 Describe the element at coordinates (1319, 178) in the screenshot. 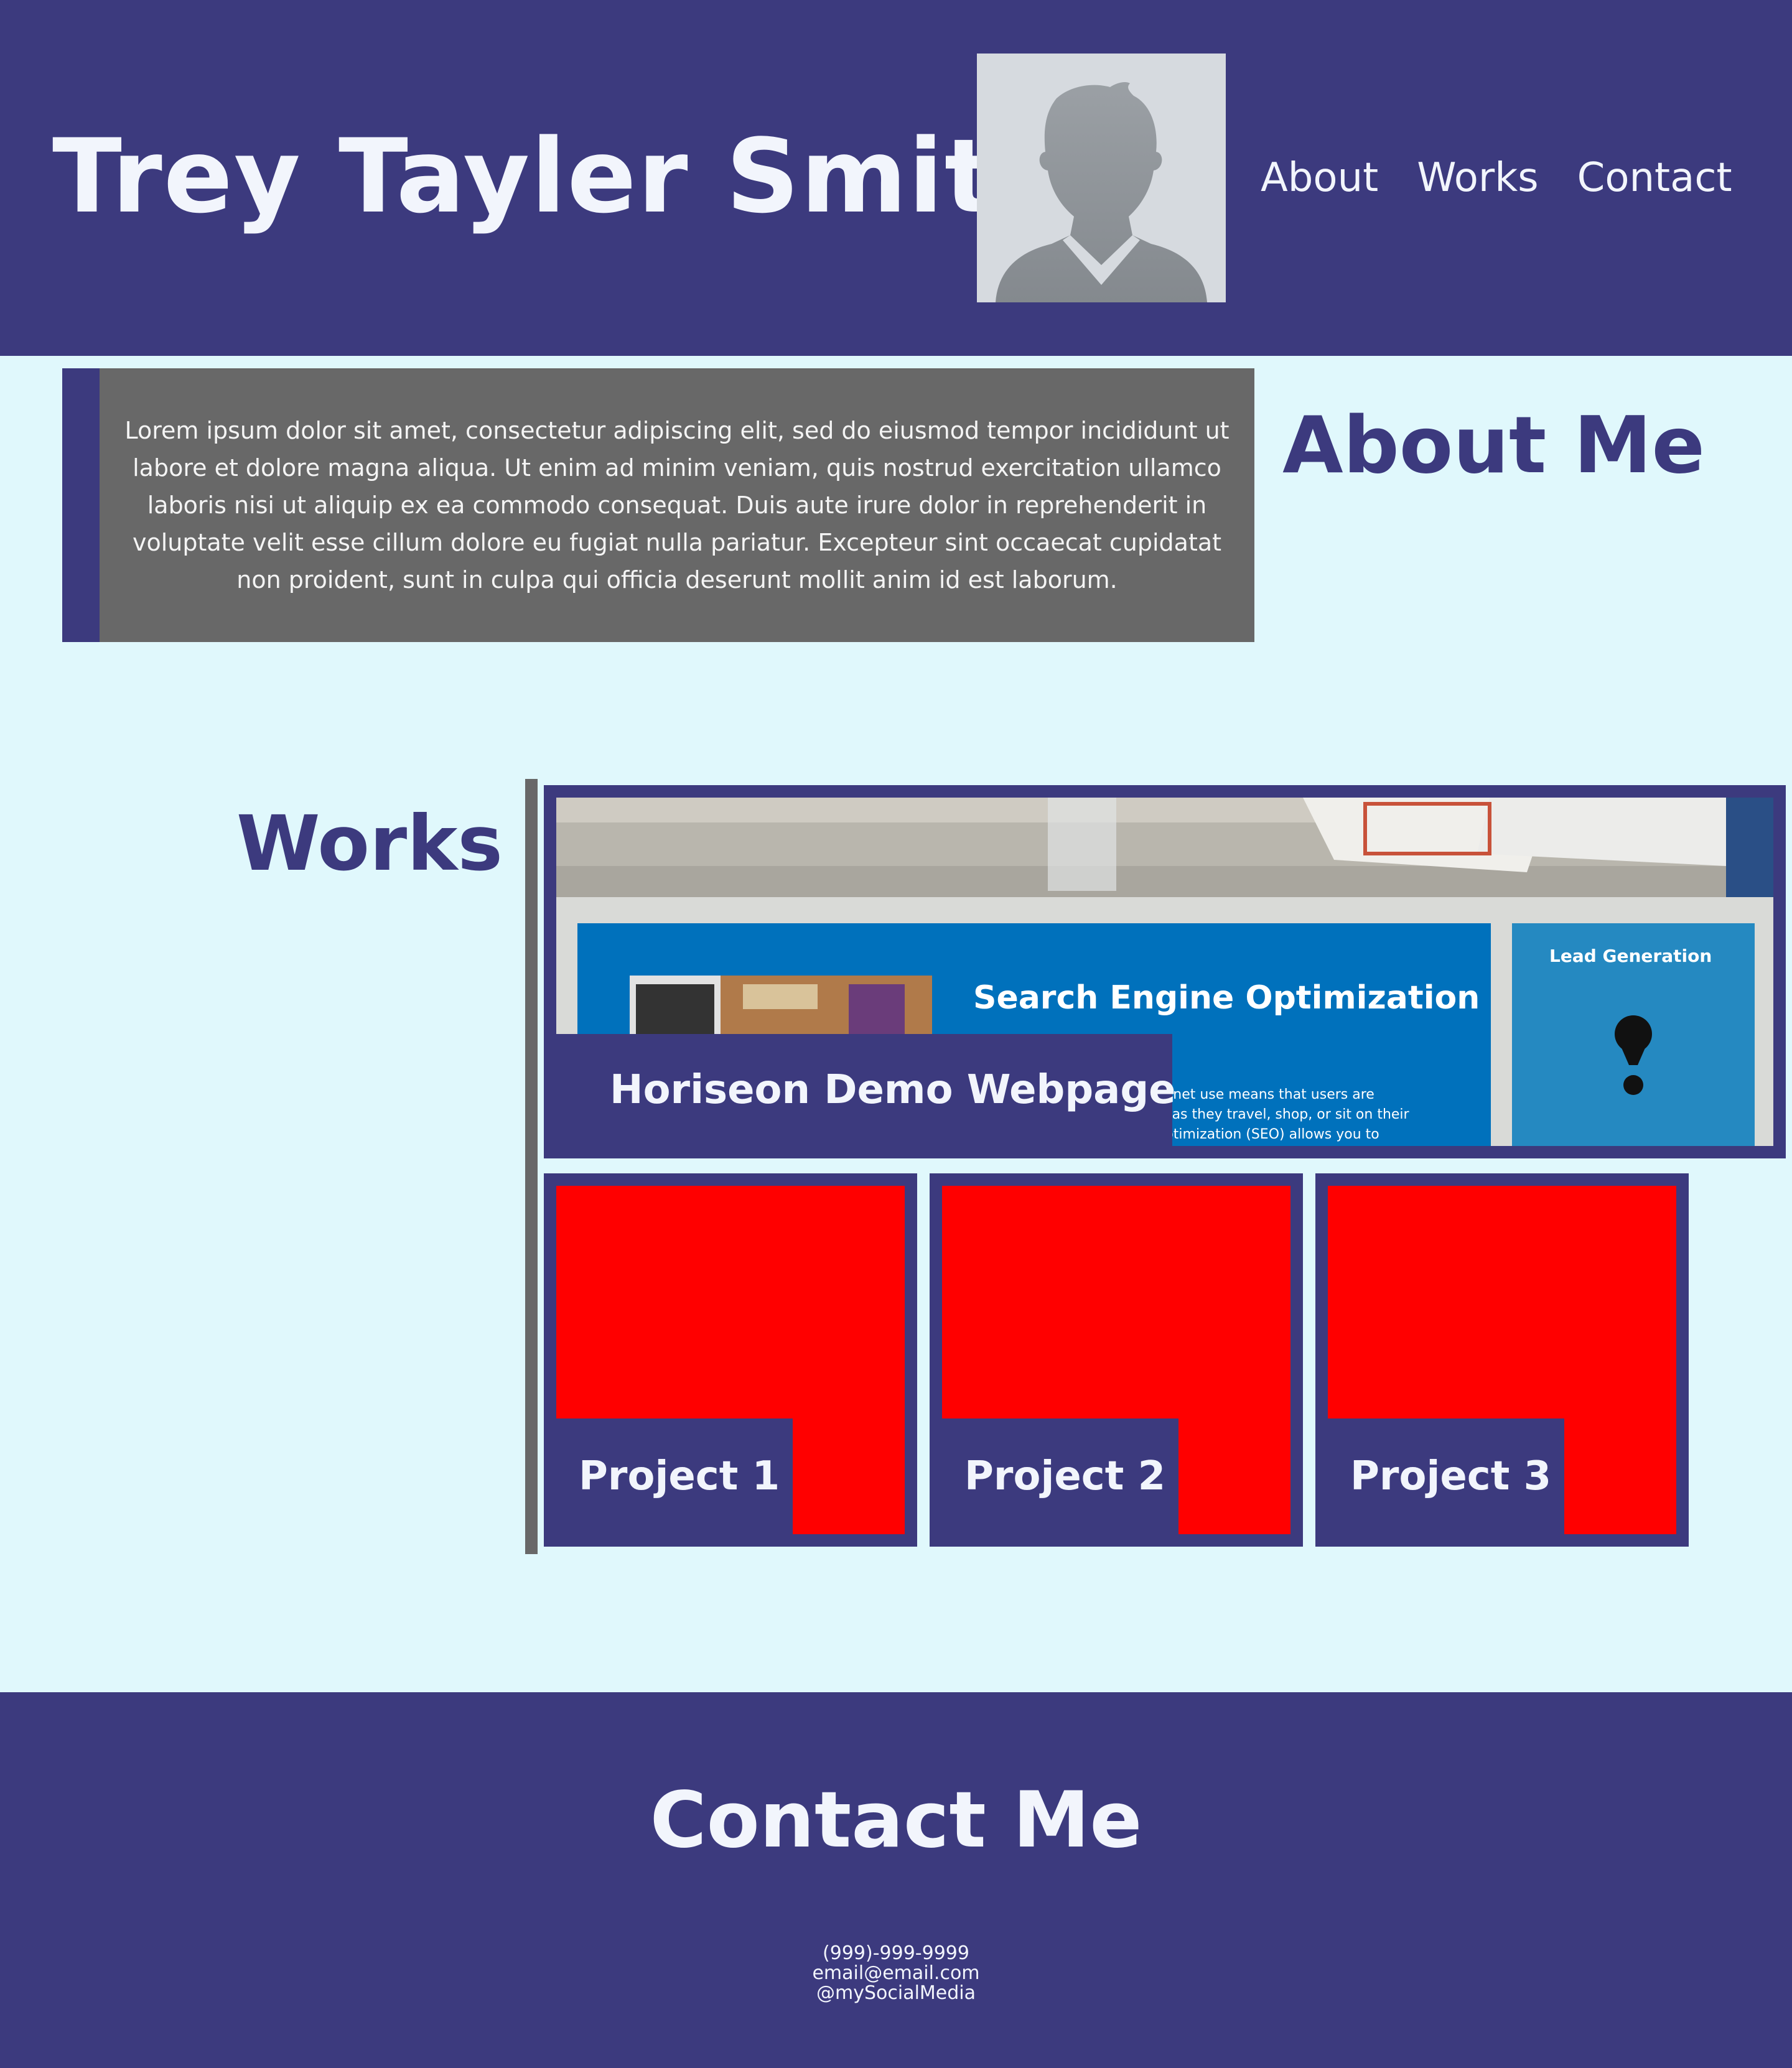

I see `nav-link-about: About` at that location.